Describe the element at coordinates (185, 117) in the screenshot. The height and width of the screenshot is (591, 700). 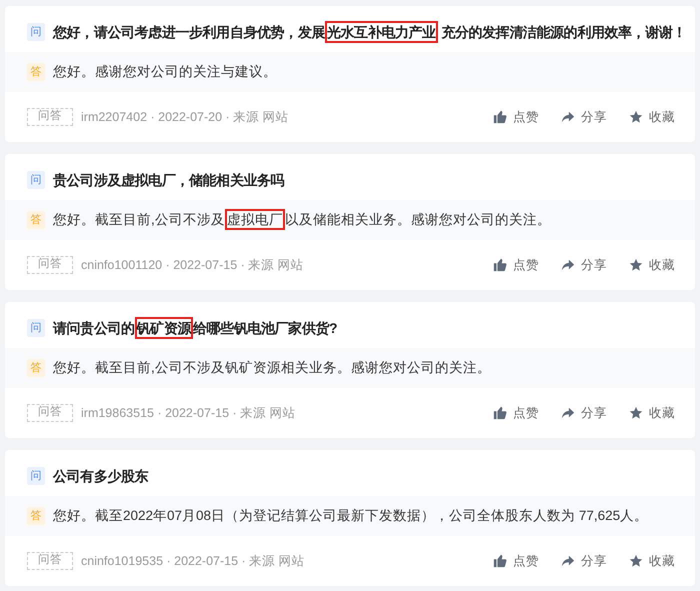
I see `post-meta: irm2207402 · 2022-07-20 · 来源 网站` at that location.